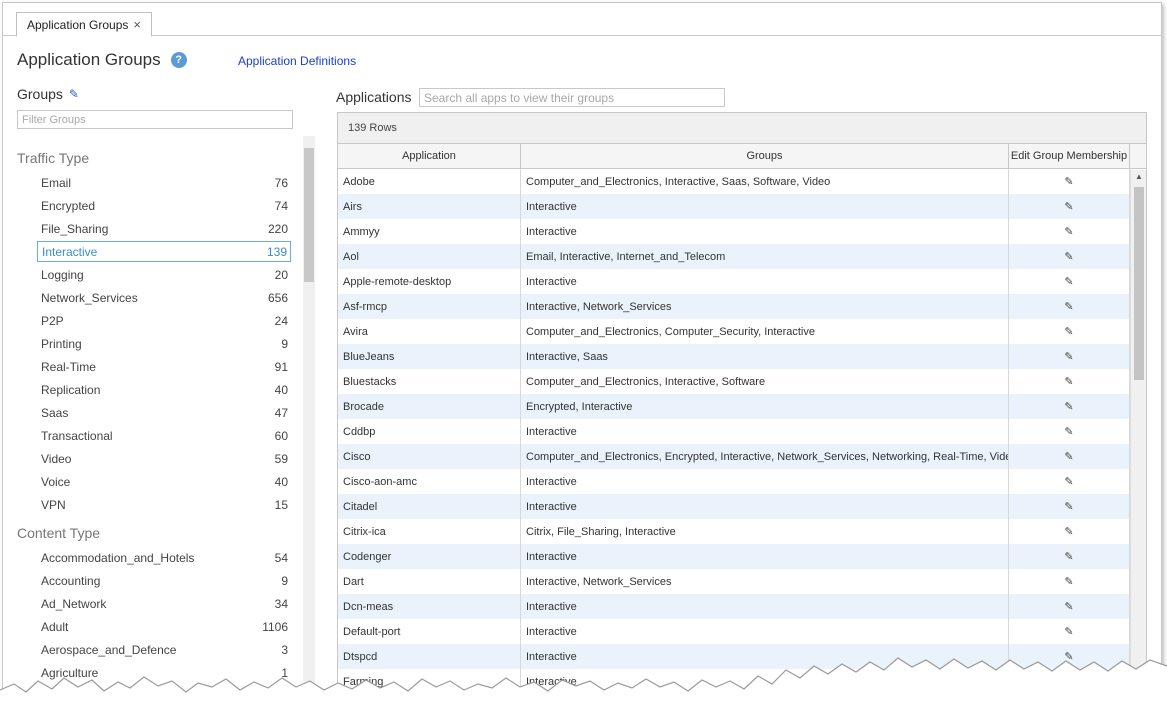 The width and height of the screenshot is (1167, 710). Describe the element at coordinates (164, 603) in the screenshot. I see `group-item: Ad_Network 34` at that location.